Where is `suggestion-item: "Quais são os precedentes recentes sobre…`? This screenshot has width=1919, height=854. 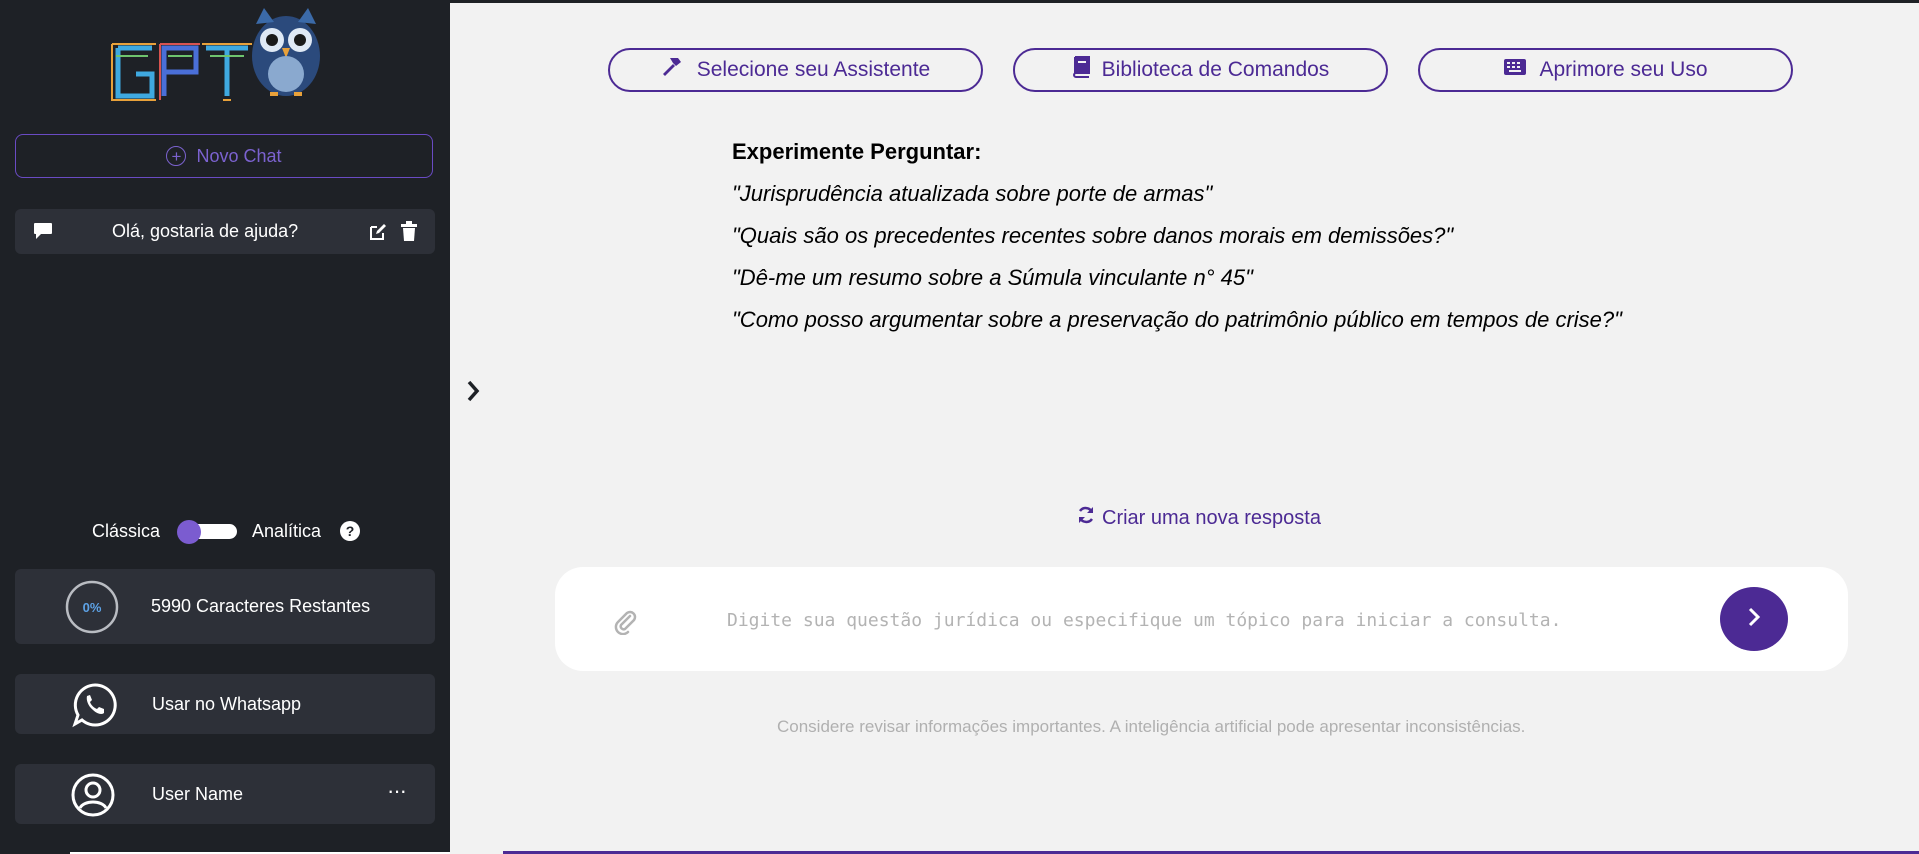 suggestion-item: "Quais são os precedentes recentes sobre… is located at coordinates (1092, 236).